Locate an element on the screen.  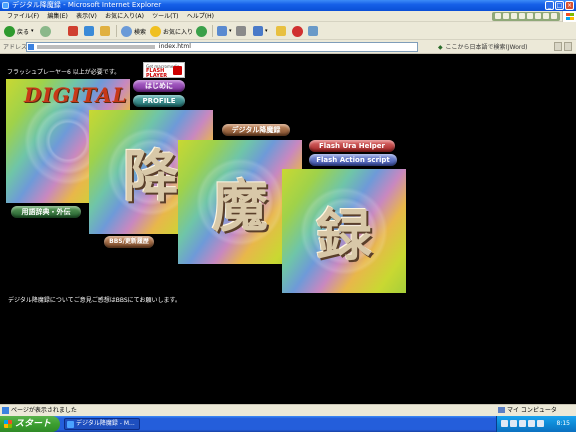
digital-logo-text: DIGITAL is located at coordinates (76, 95).